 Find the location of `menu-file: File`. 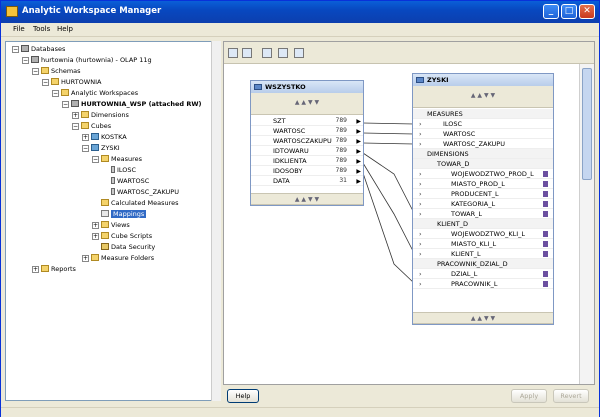

menu-file: File is located at coordinates (19, 29).